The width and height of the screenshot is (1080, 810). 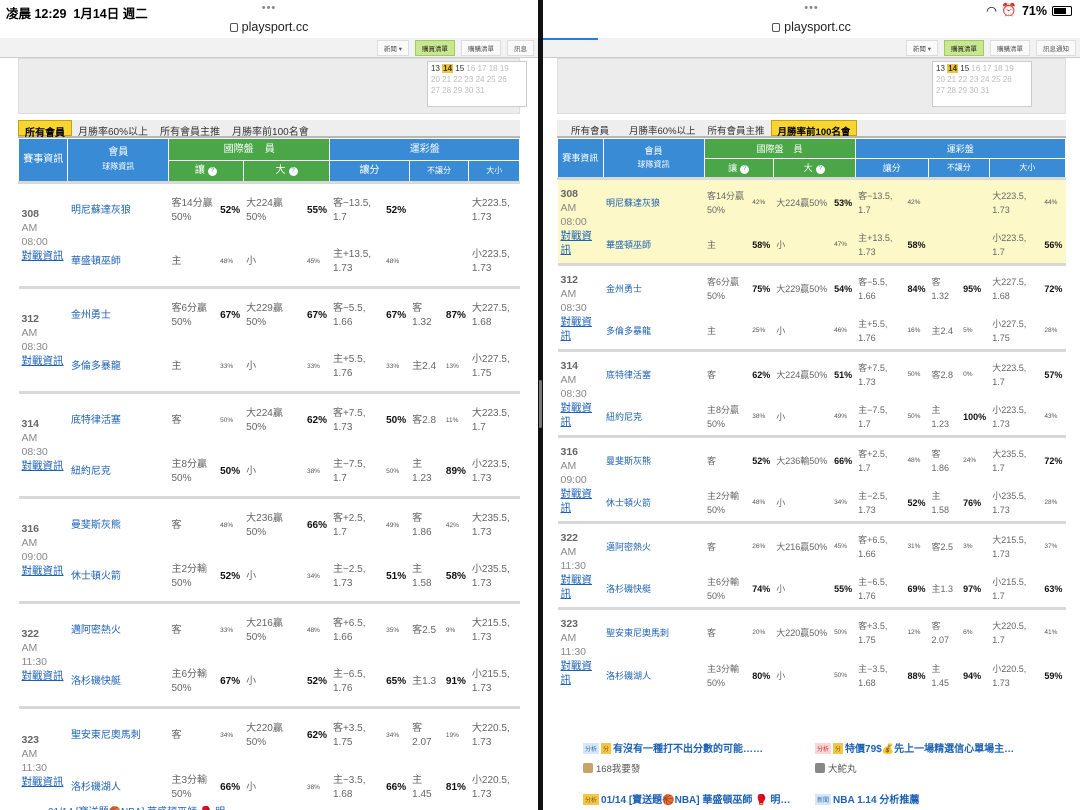 I want to click on news-item: 分析分特價79$💰先上一場精選信心單場主… 大鮀丸, so click(x=914, y=757).